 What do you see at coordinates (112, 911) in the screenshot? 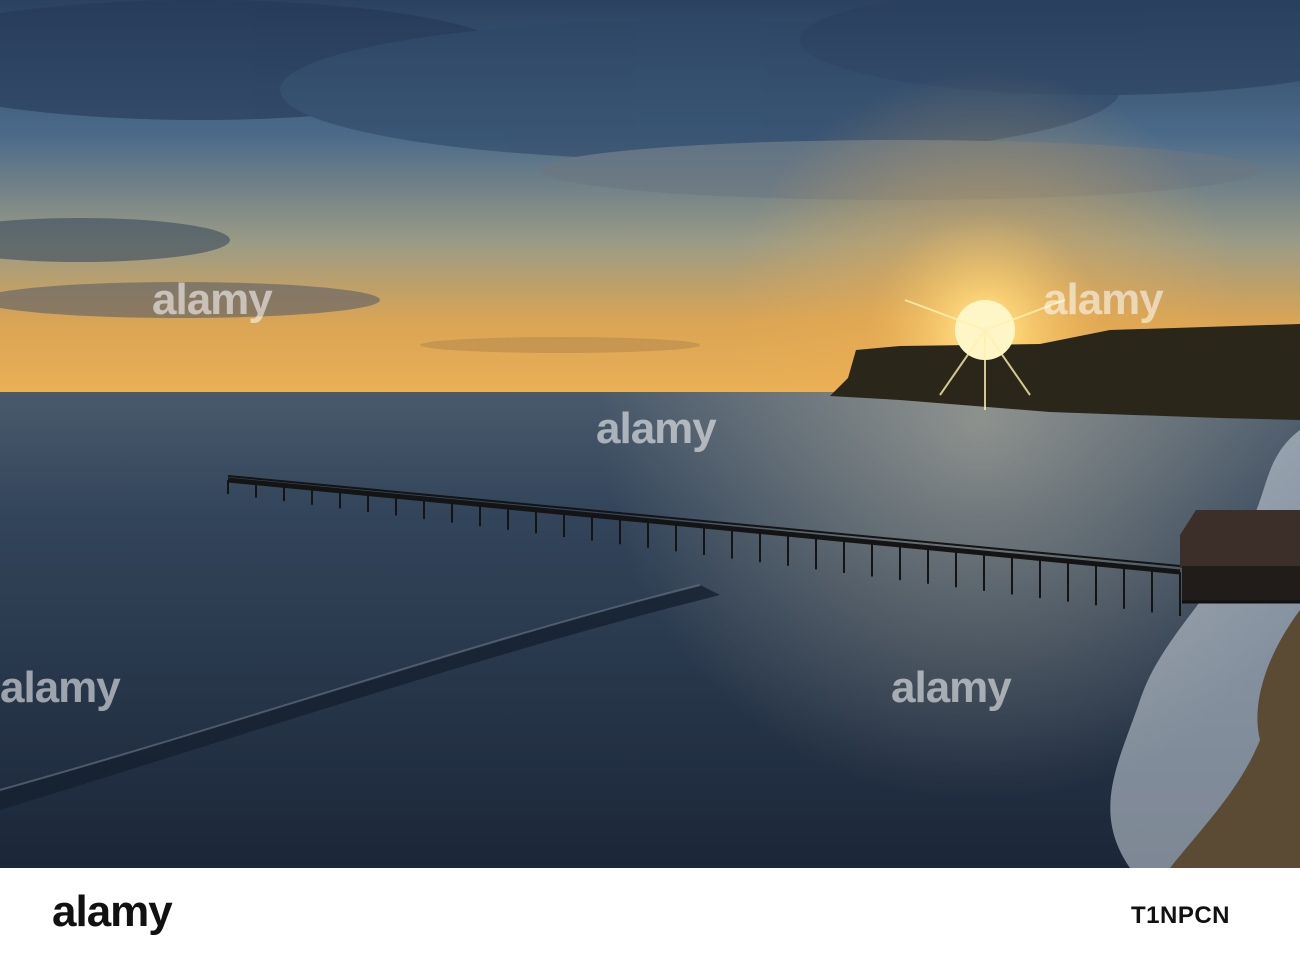
I see `brand-logo: alamy` at bounding box center [112, 911].